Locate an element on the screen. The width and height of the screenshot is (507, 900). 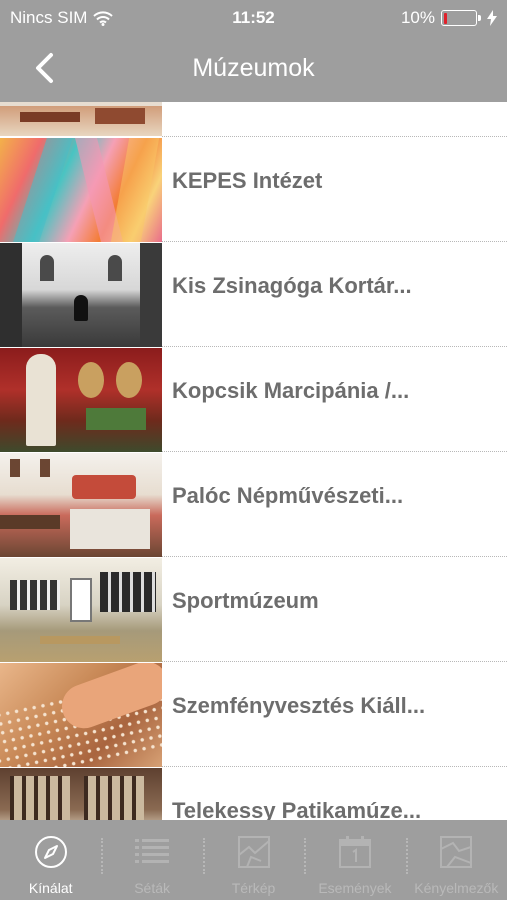
tab-label: Kínálat is located at coordinates (50, 888).